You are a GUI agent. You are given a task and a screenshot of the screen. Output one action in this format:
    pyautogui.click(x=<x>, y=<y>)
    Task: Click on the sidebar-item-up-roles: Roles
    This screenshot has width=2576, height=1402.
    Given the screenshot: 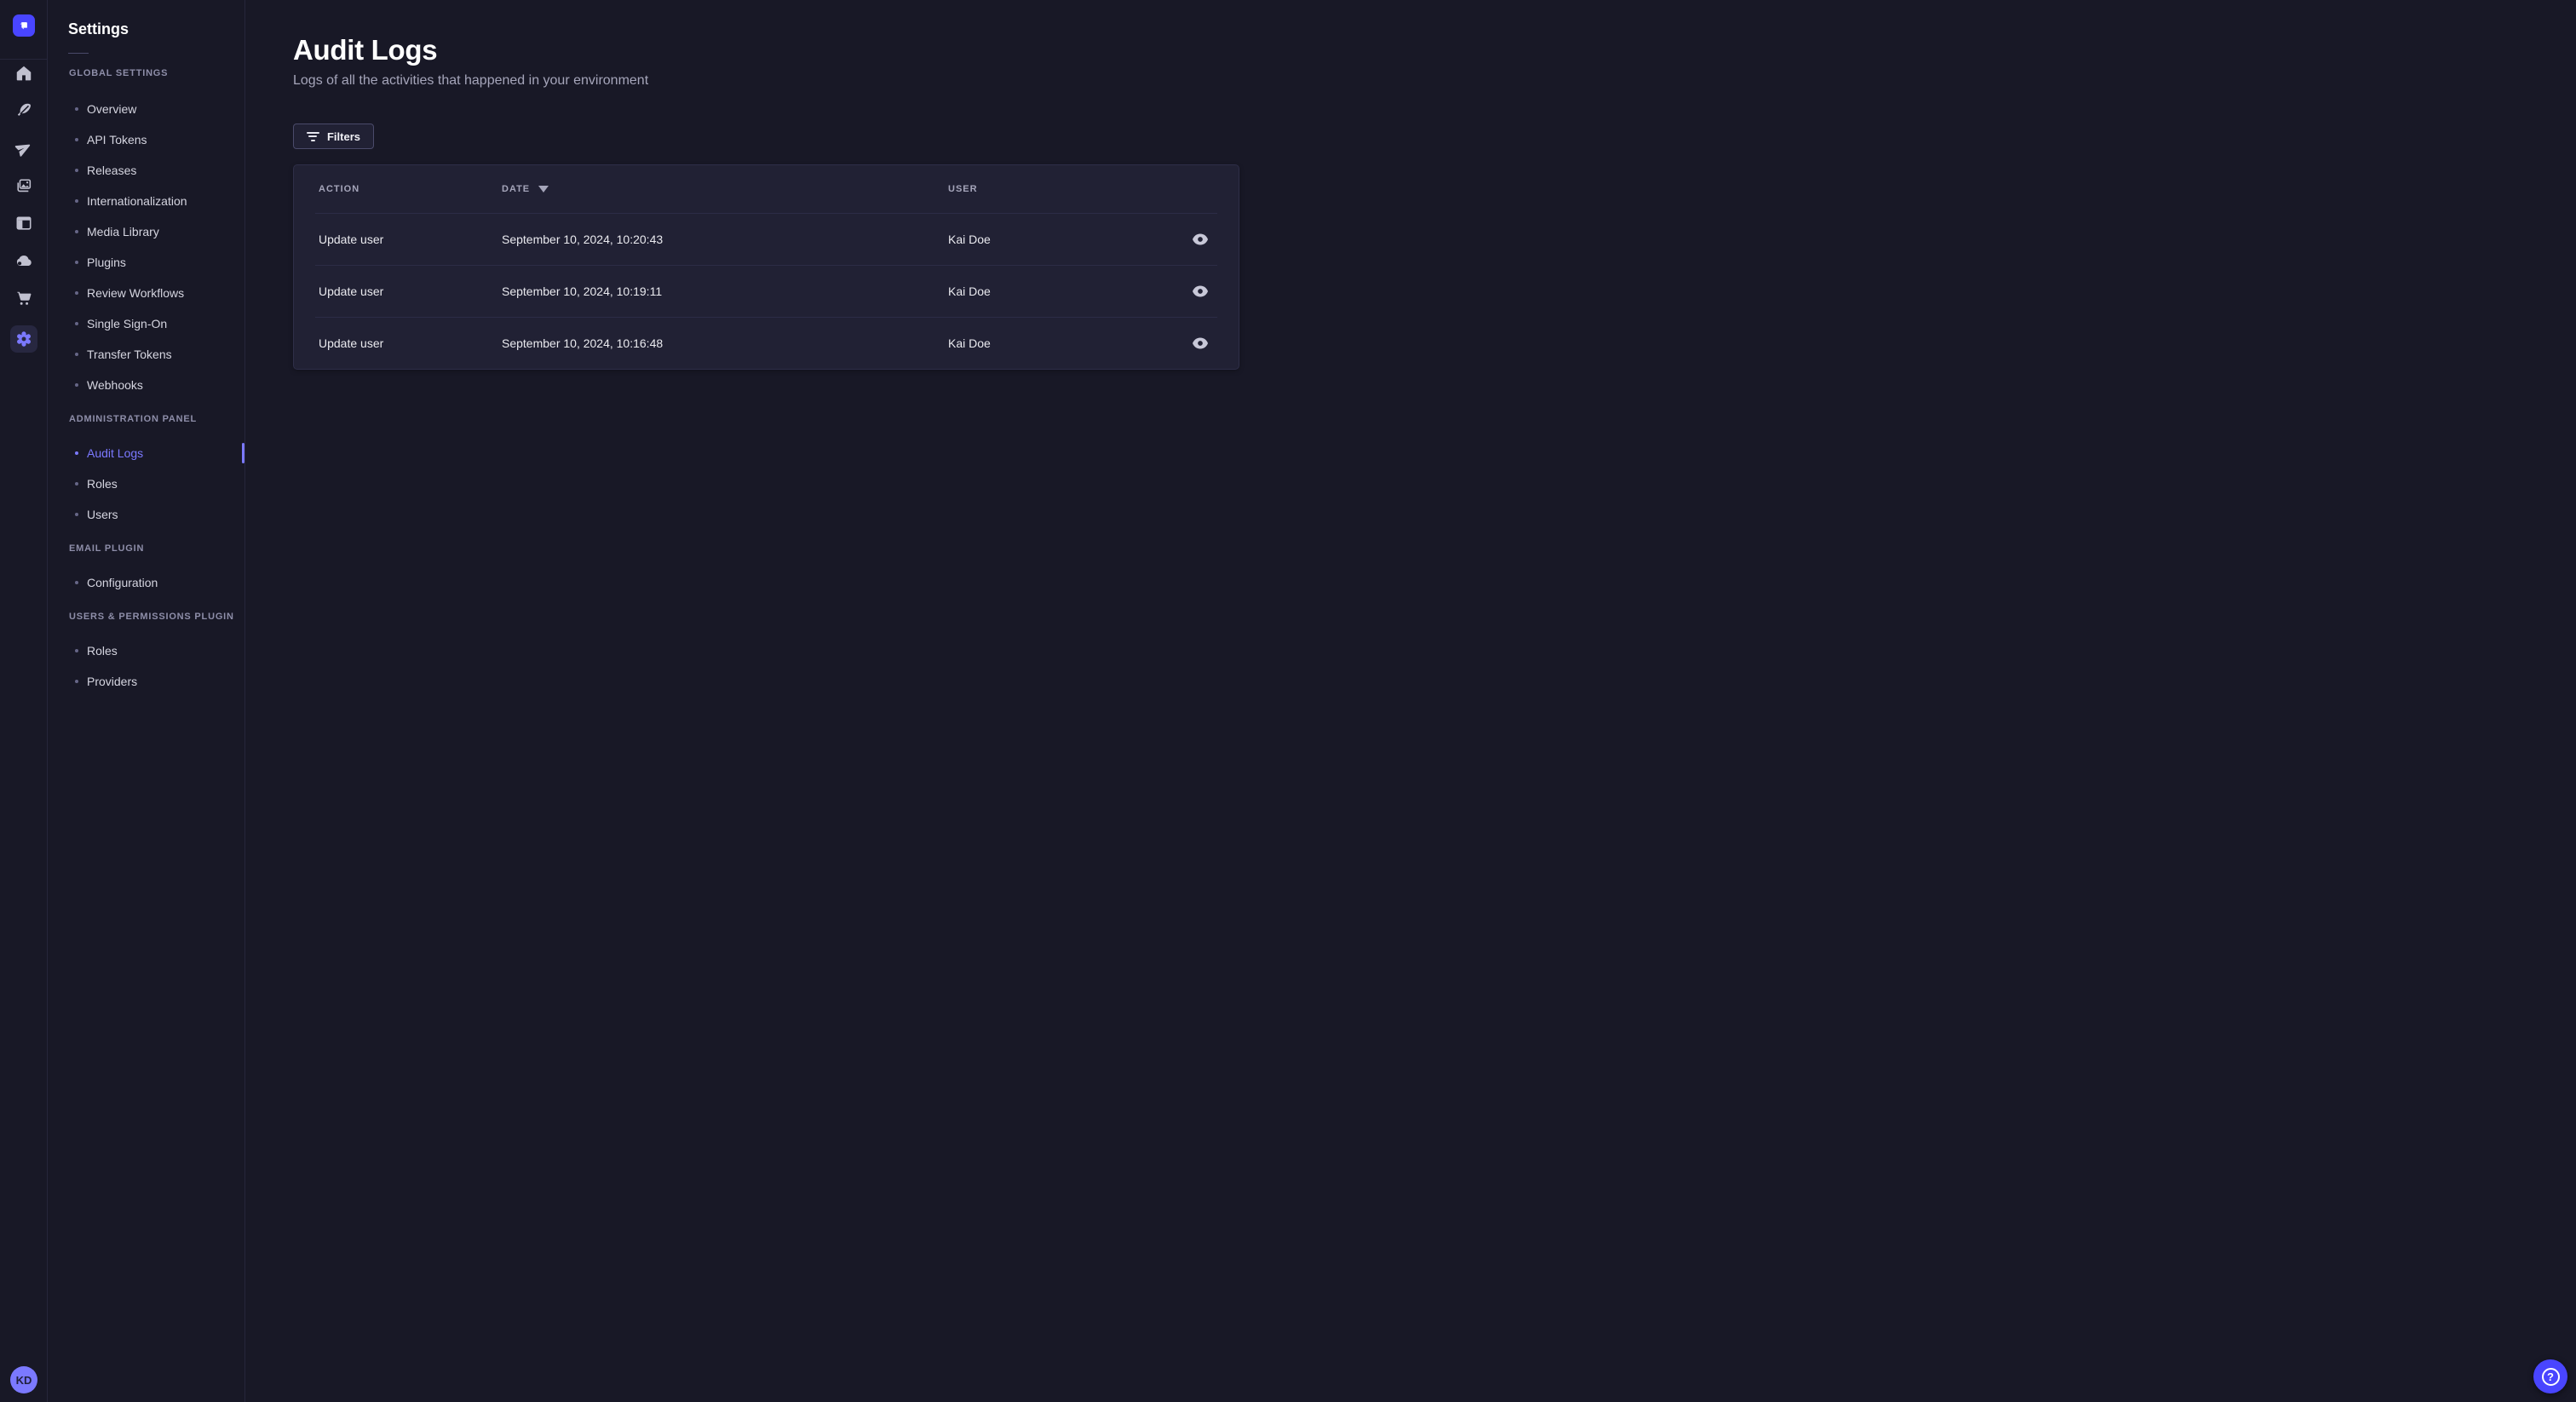 What is the action you would take?
    pyautogui.click(x=146, y=650)
    